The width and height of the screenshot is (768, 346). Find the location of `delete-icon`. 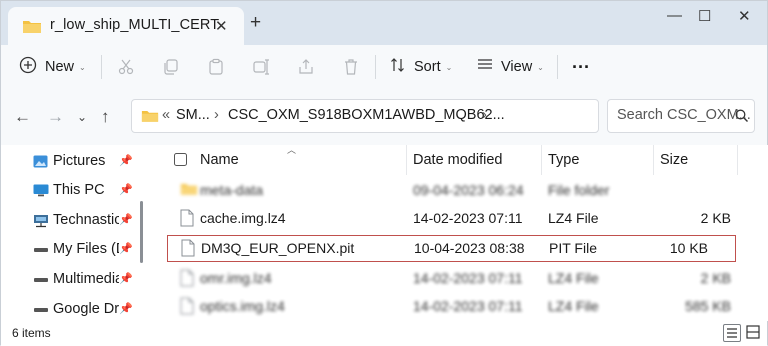

delete-icon is located at coordinates (351, 67).